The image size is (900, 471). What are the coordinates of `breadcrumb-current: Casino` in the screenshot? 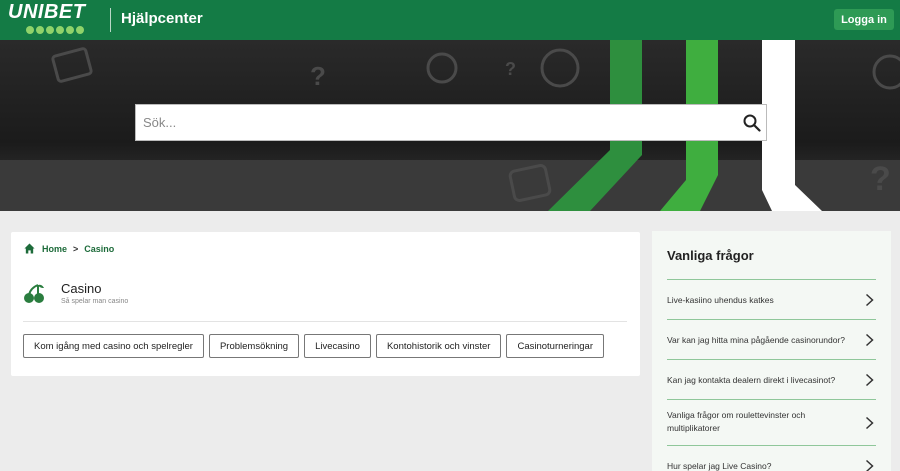 It's located at (99, 249).